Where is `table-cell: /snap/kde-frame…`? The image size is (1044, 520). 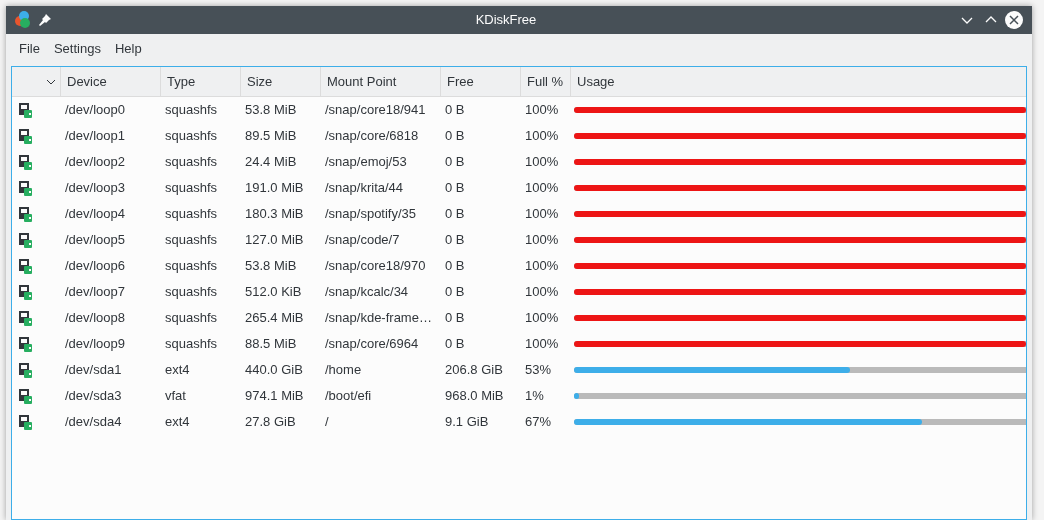
table-cell: /snap/kde-frame… is located at coordinates (378, 318).